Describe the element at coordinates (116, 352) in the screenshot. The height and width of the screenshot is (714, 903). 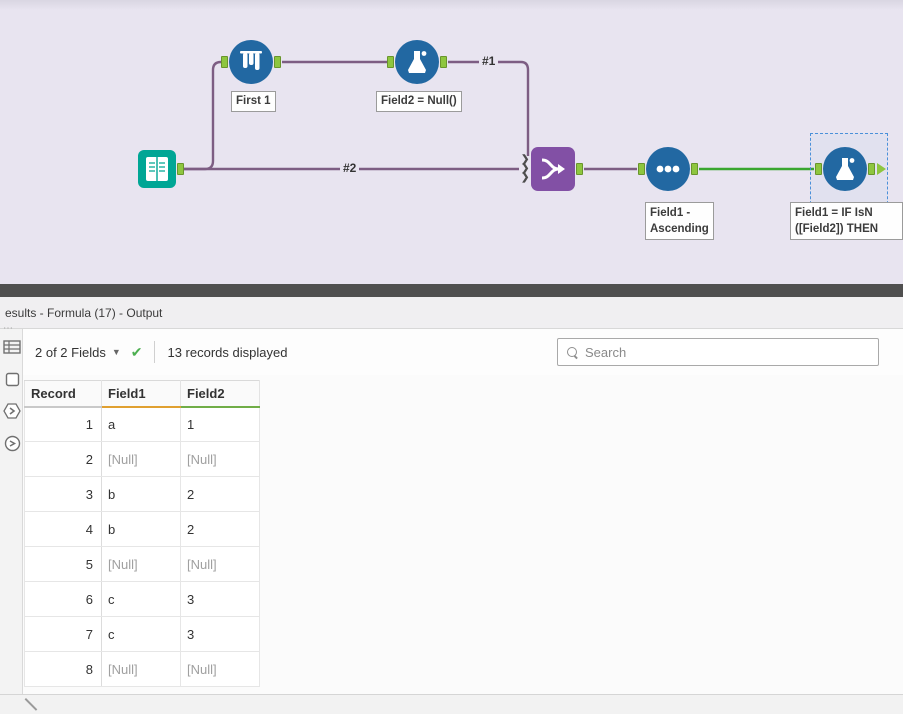
I see `chevron-down-icon: ▼` at that location.